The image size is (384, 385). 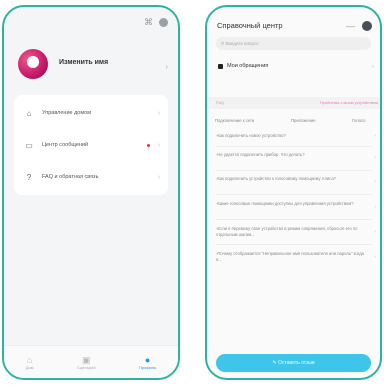 I want to click on search-input: ⚲ Введите вопрос, so click(x=293, y=43).